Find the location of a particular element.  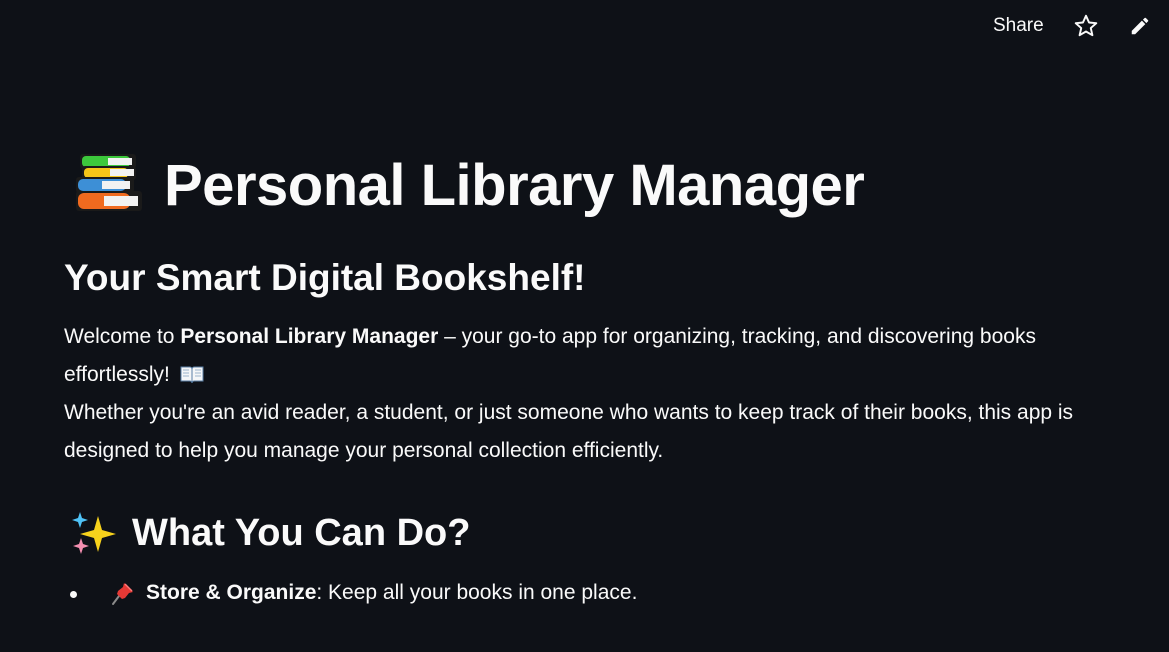

top-toolbar: Share is located at coordinates (584, 26).